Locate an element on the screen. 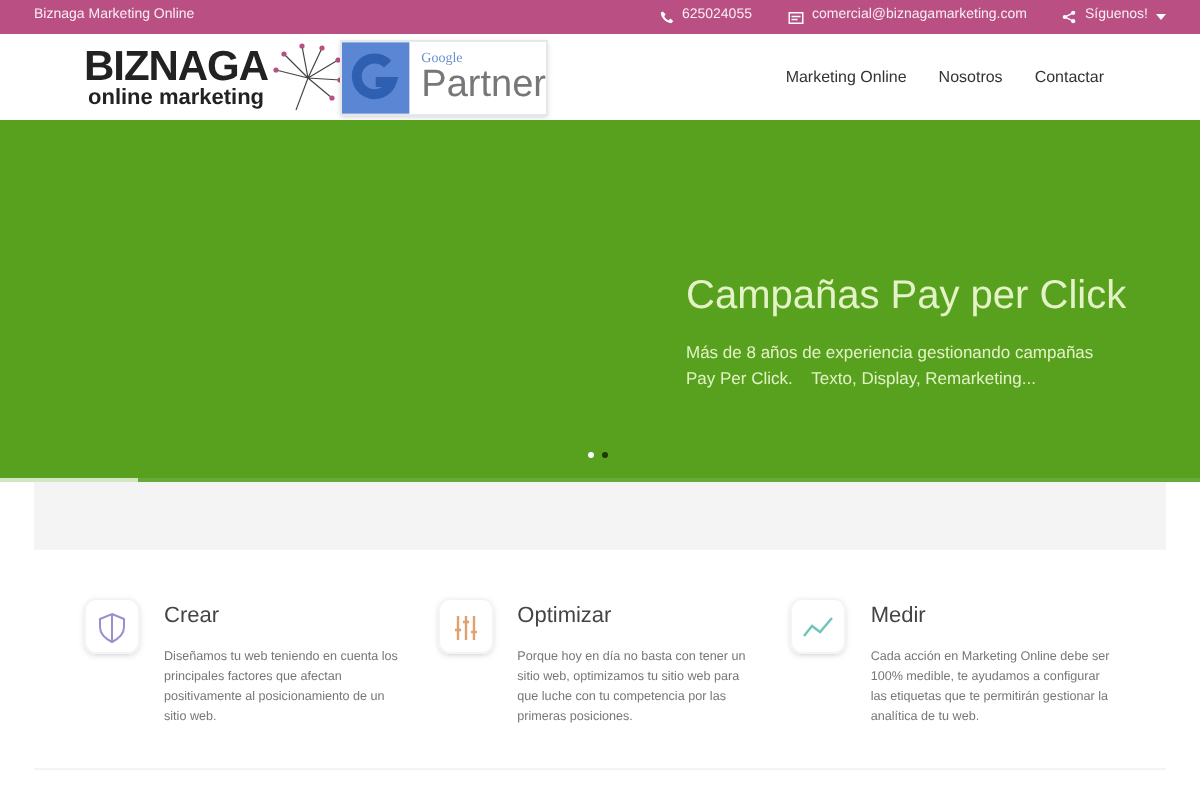 This screenshot has height=800, width=1200. nav-link: Nosotros is located at coordinates (970, 77).